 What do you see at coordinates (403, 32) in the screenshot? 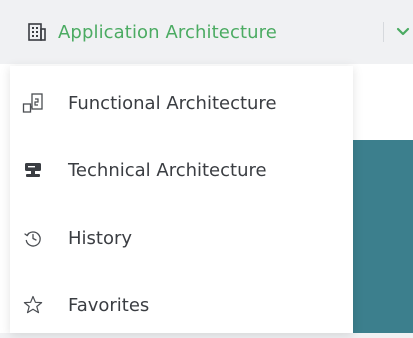
I see `chevron-down-icon` at bounding box center [403, 32].